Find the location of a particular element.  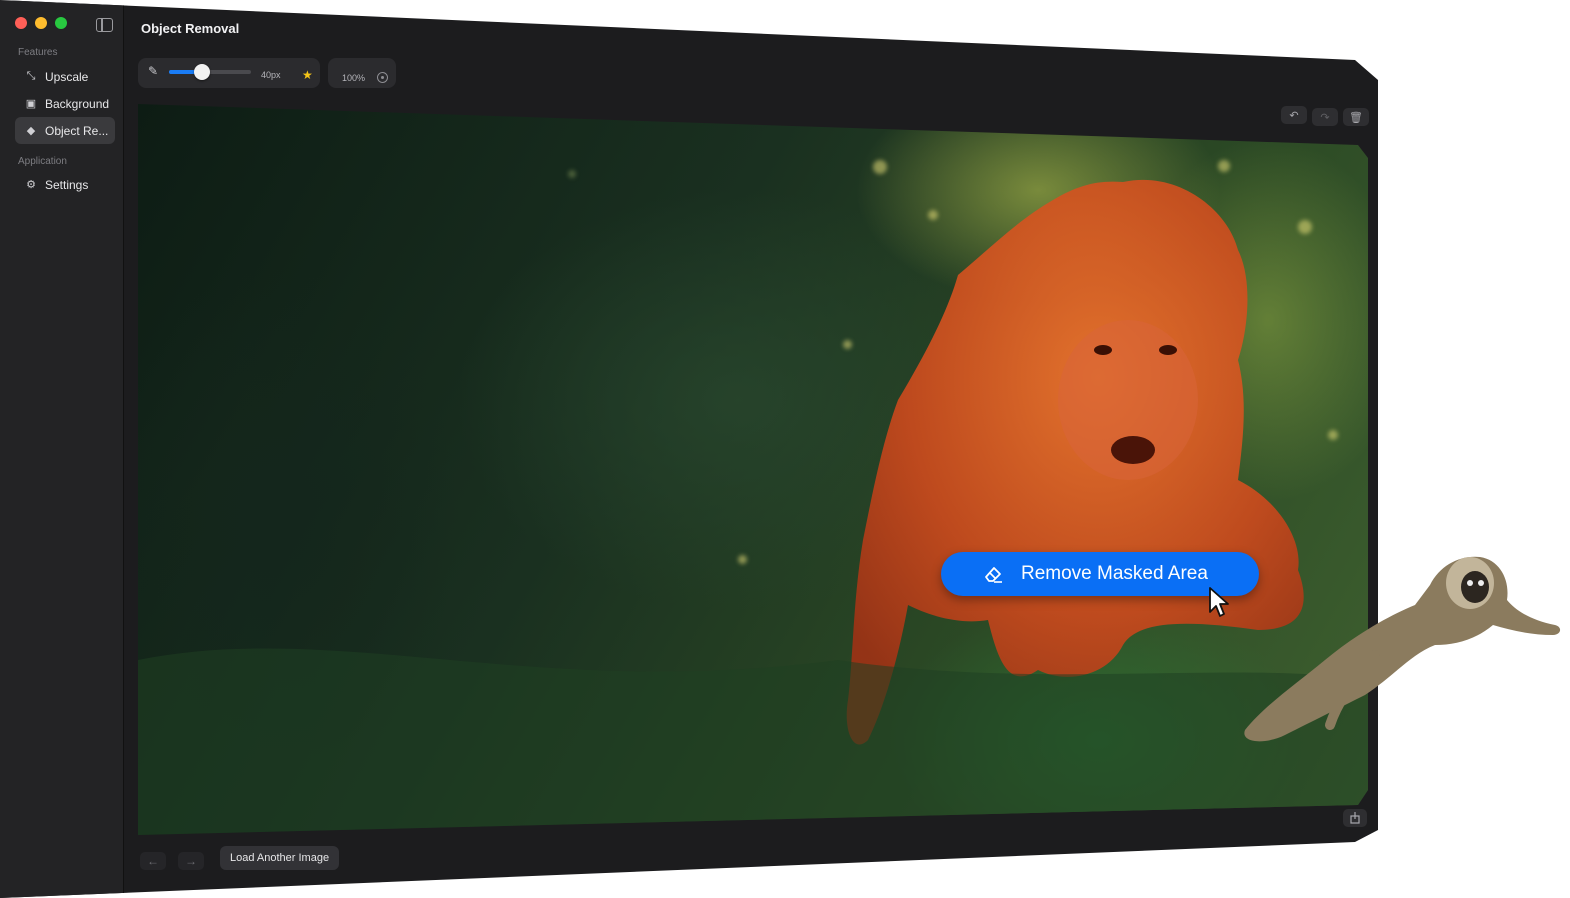

background-icon: ▣ is located at coordinates (31, 104).